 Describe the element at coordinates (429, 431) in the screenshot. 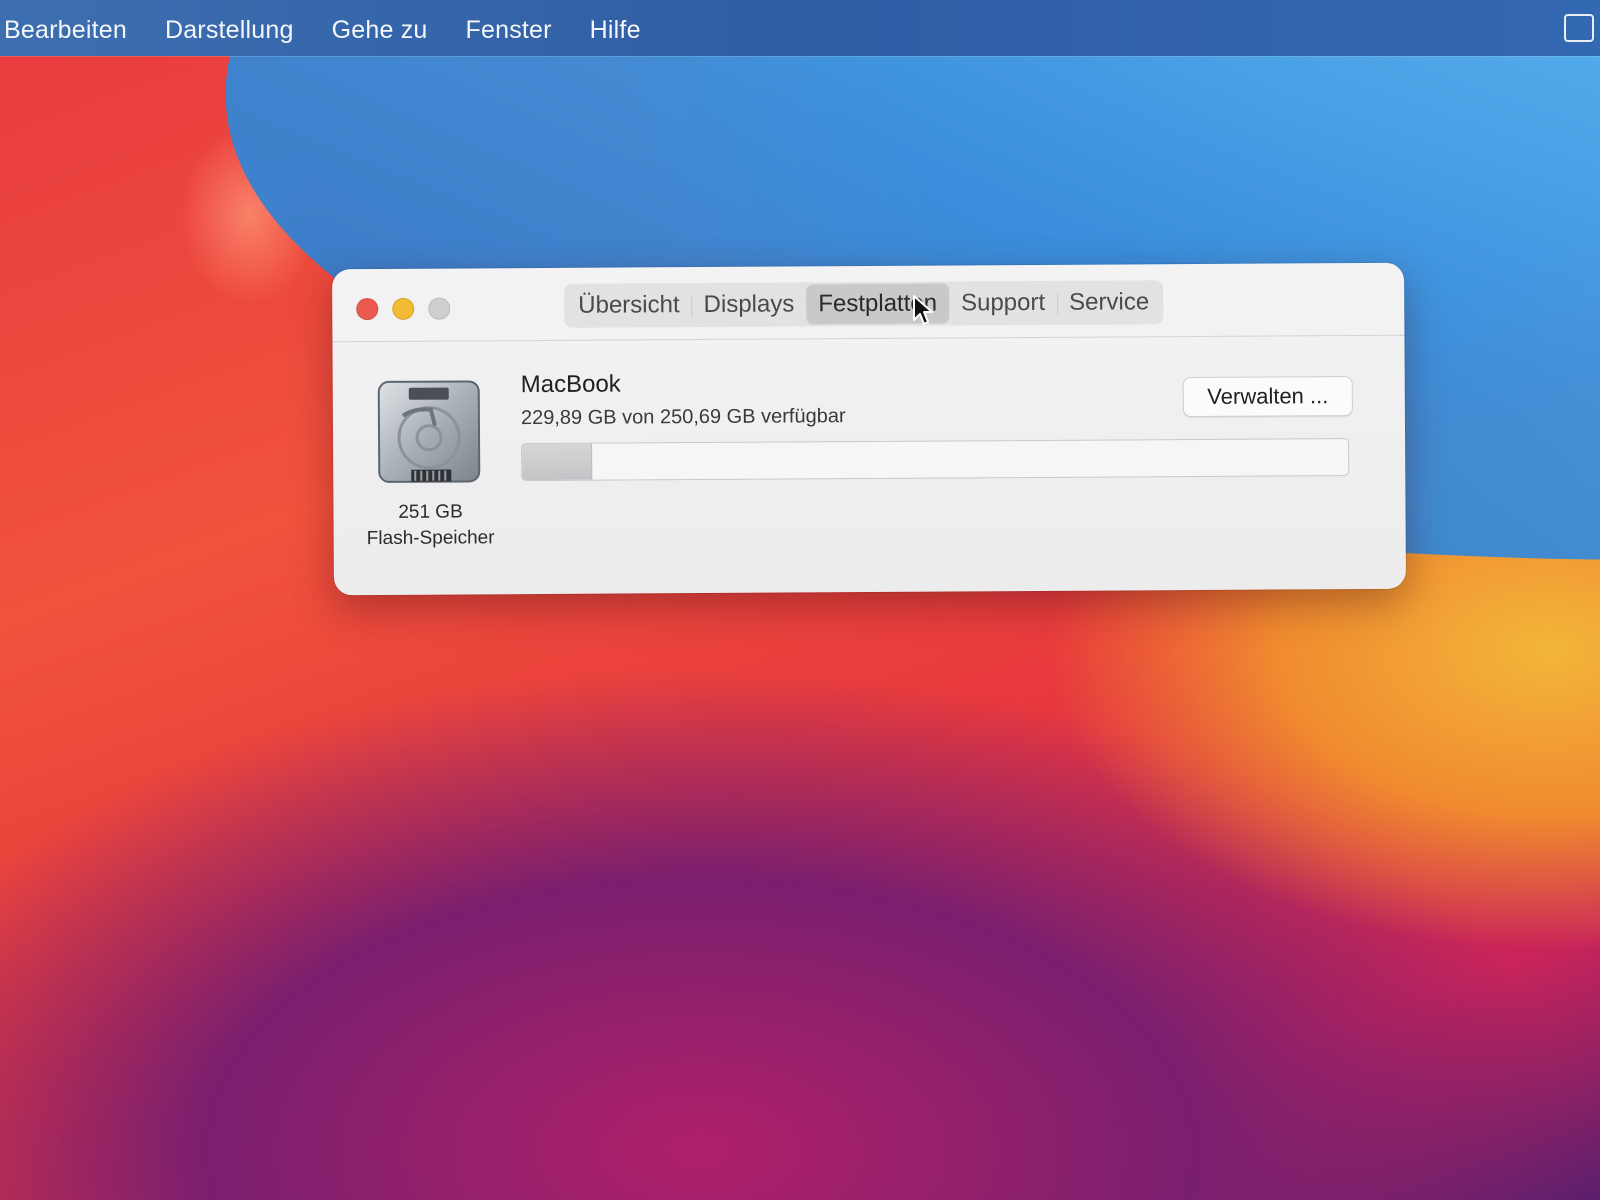

I see `hard-drive-icon` at that location.